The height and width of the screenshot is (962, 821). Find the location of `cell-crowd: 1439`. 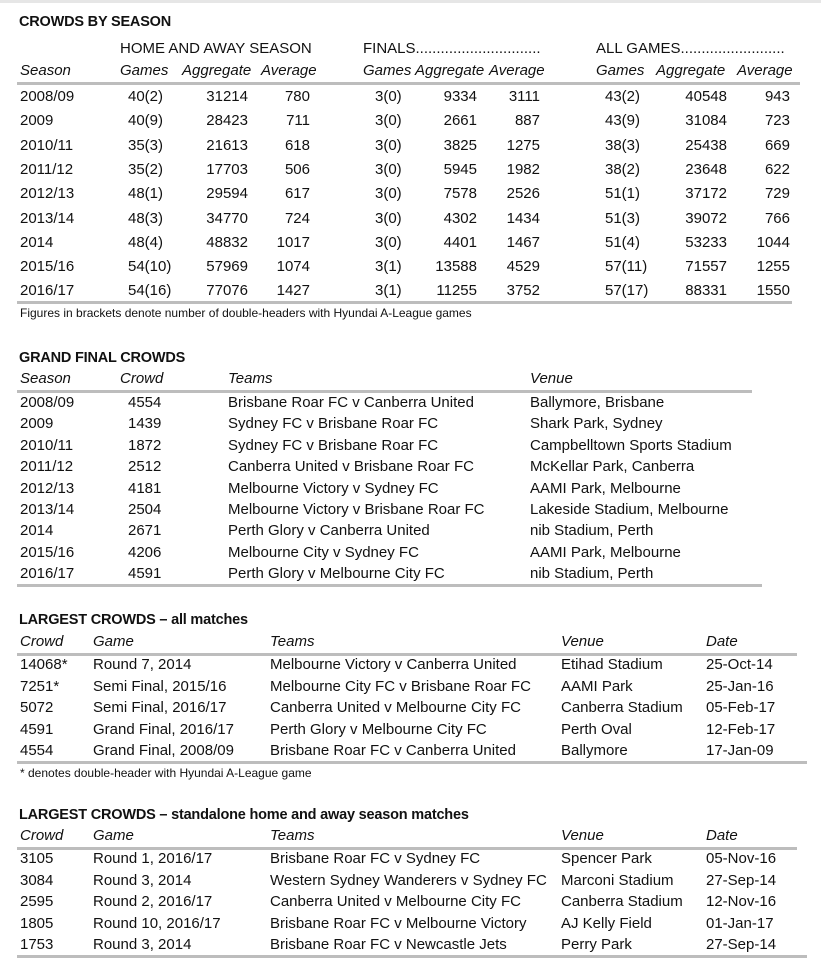

cell-crowd: 1439 is located at coordinates (145, 424).